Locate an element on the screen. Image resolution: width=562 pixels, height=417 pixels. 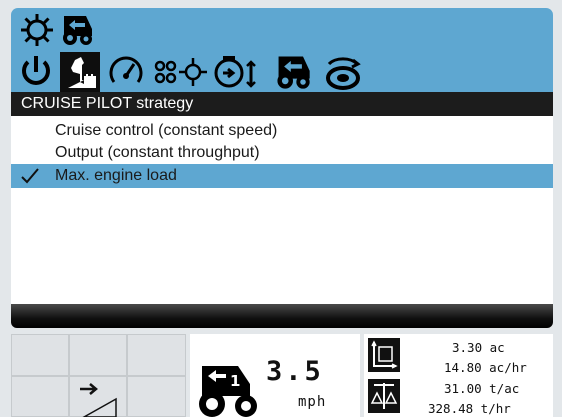
weight-scale-icon is located at coordinates (384, 396).